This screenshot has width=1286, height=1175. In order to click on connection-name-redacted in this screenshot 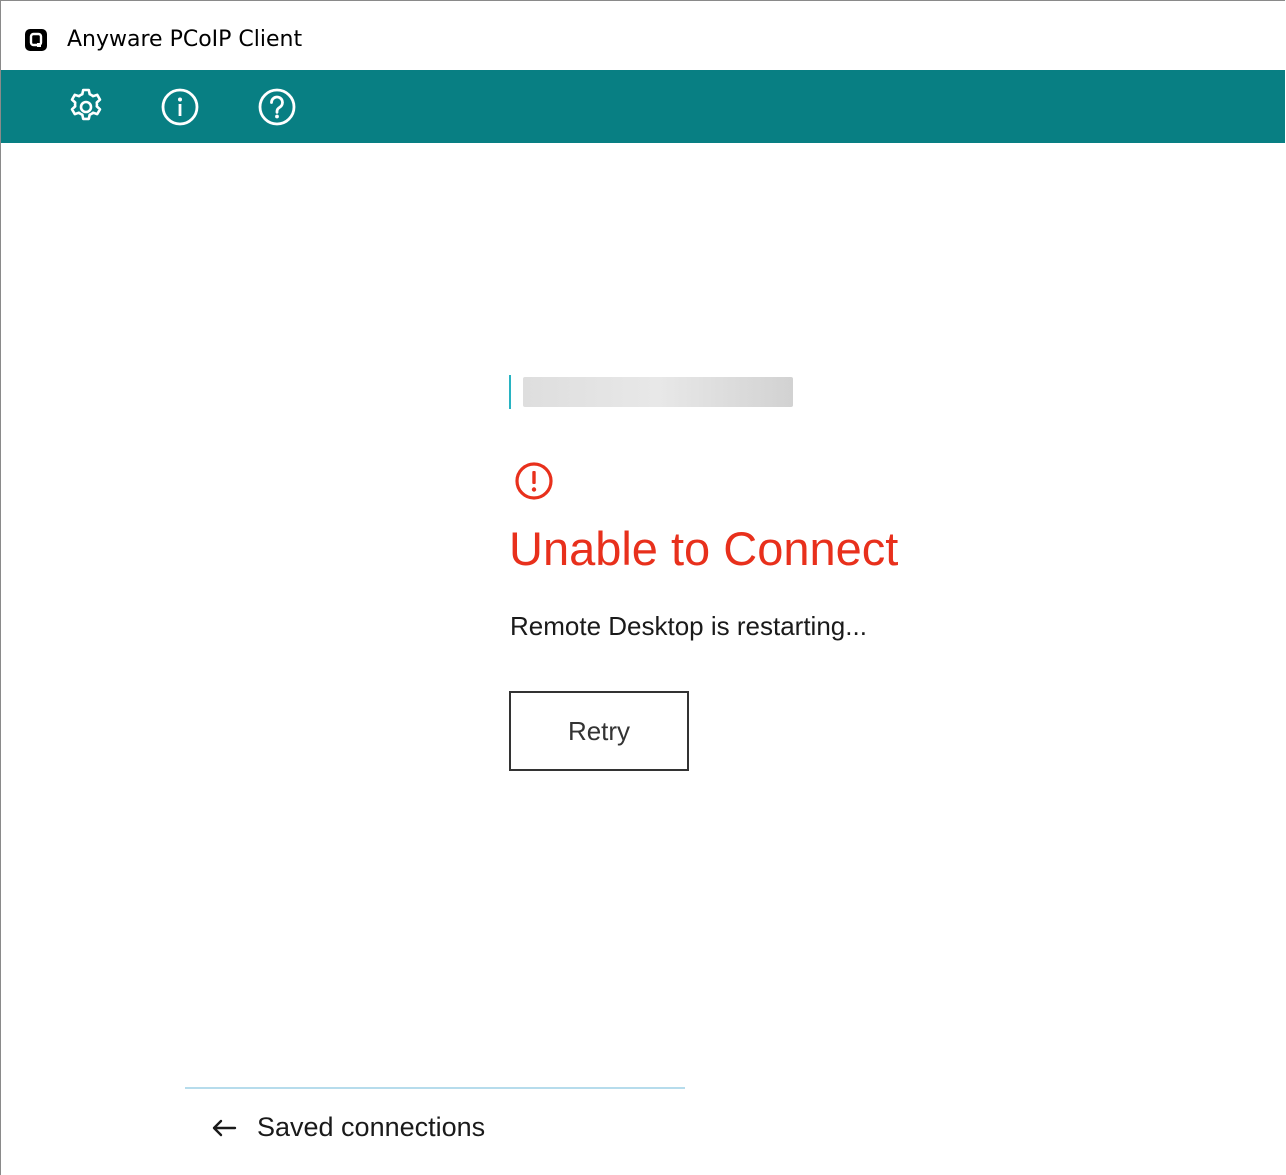, I will do `click(658, 392)`.